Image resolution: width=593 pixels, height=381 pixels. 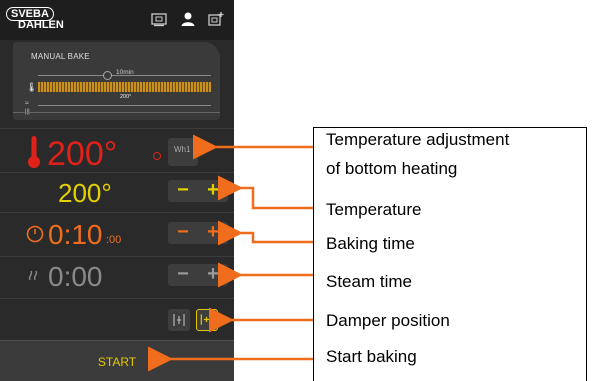 What do you see at coordinates (265, 233) in the screenshot?
I see `arrow-baking-time` at bounding box center [265, 233].